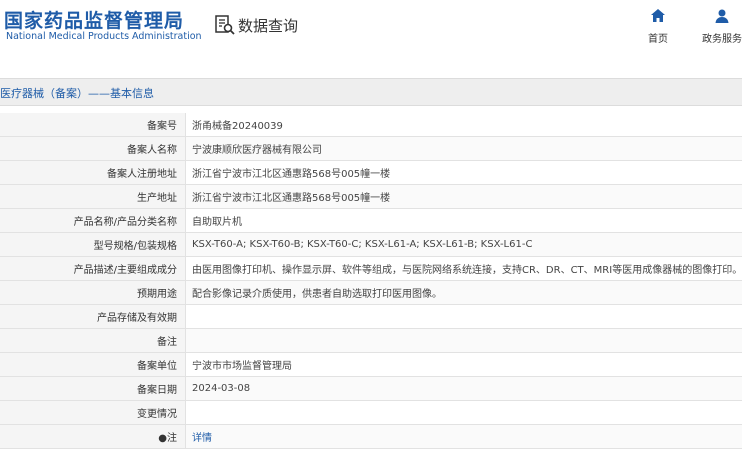  I want to click on nav-gov-label: 政务服务, so click(722, 39).